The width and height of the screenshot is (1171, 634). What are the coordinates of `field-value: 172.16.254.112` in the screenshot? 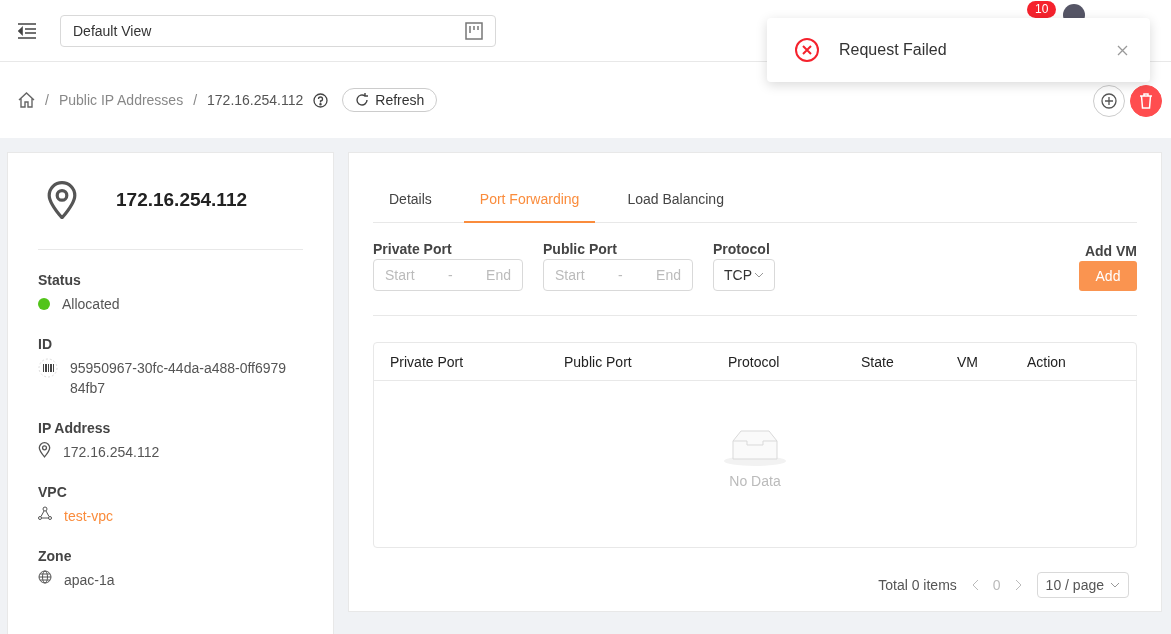 It's located at (111, 453).